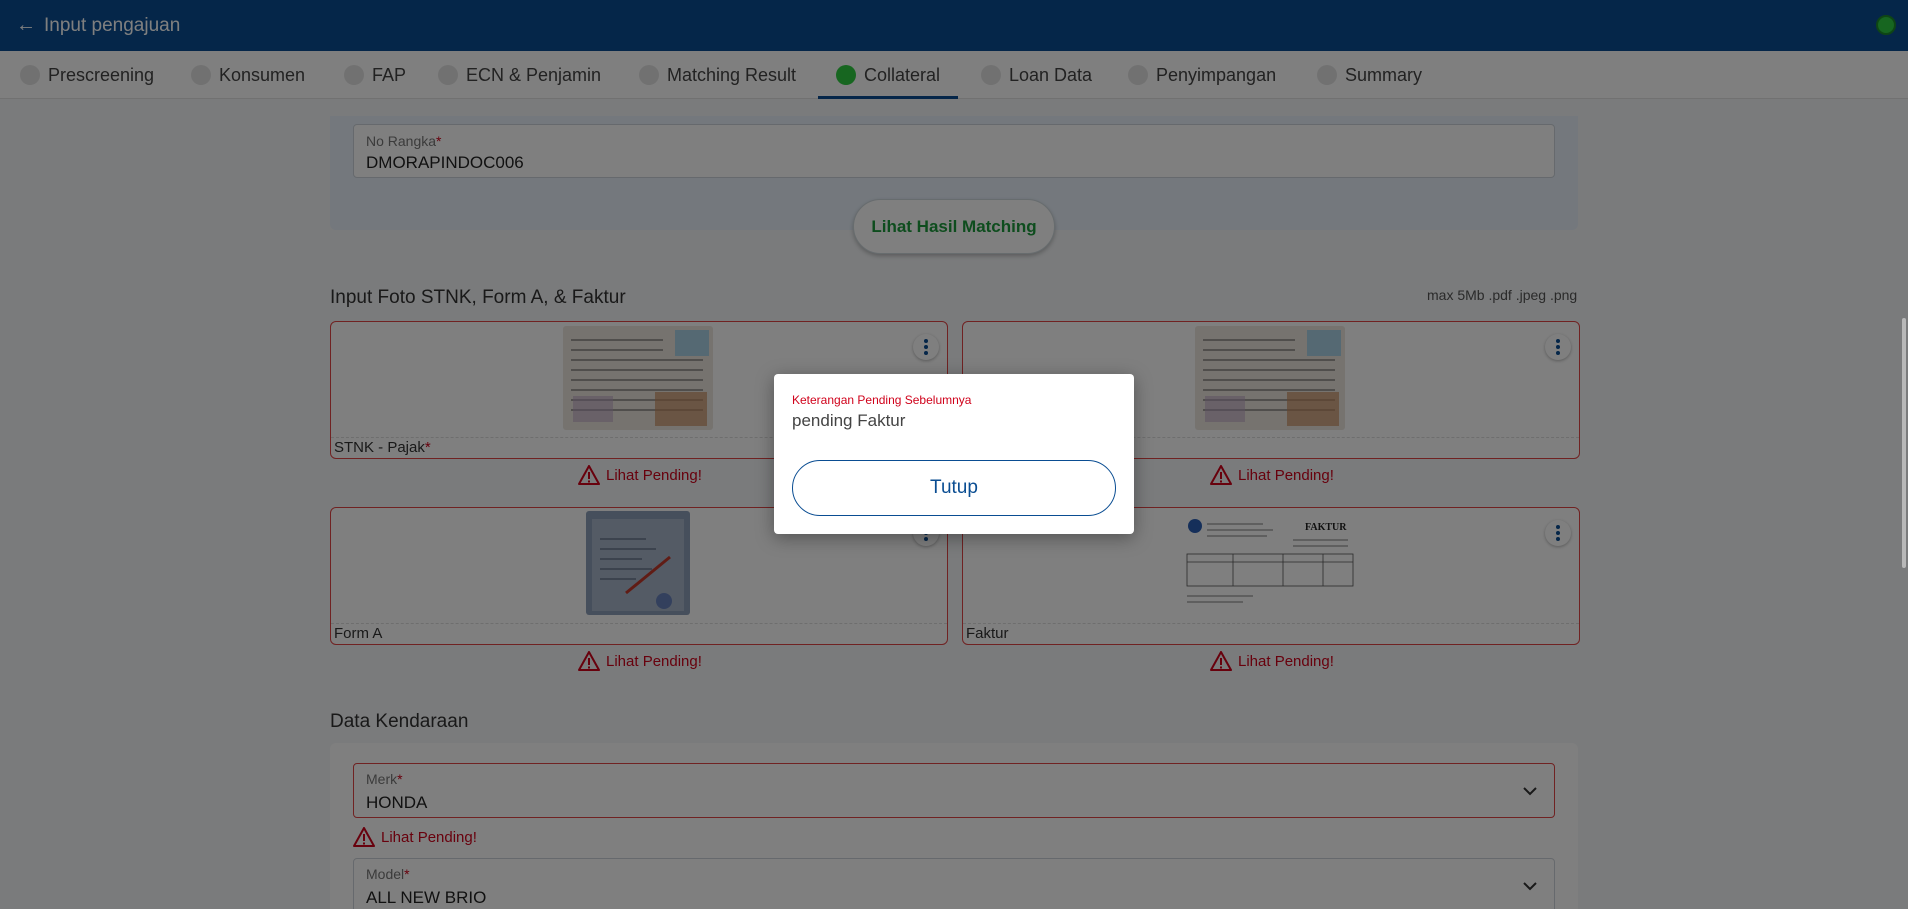  I want to click on tutup-button: Tutup, so click(954, 488).